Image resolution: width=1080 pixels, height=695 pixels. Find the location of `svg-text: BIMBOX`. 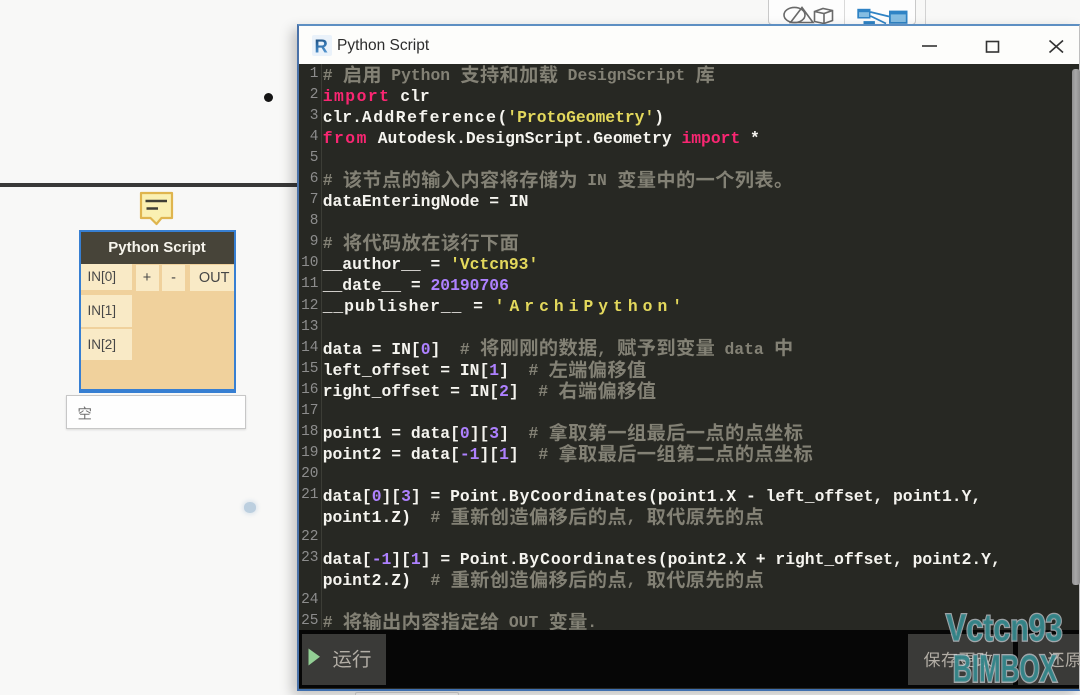

svg-text: BIMBOX is located at coordinates (1005, 669).